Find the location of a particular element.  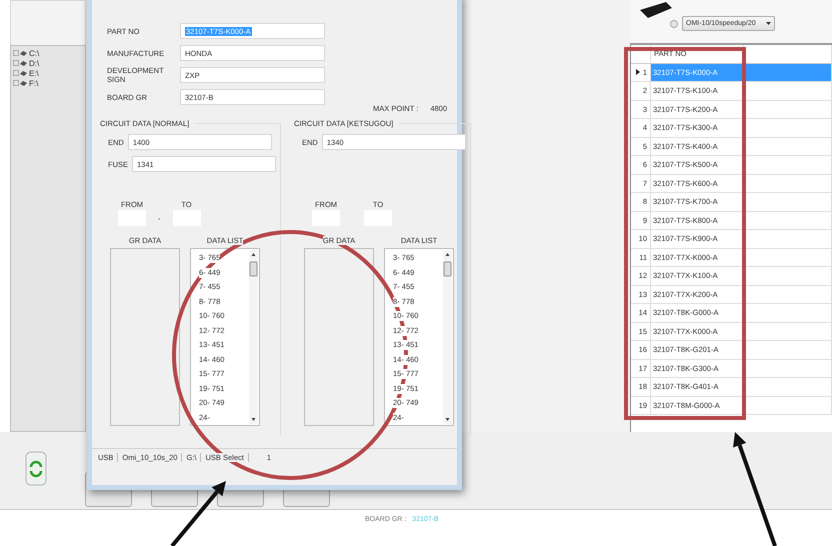

caret-icon is located at coordinates (768, 23).